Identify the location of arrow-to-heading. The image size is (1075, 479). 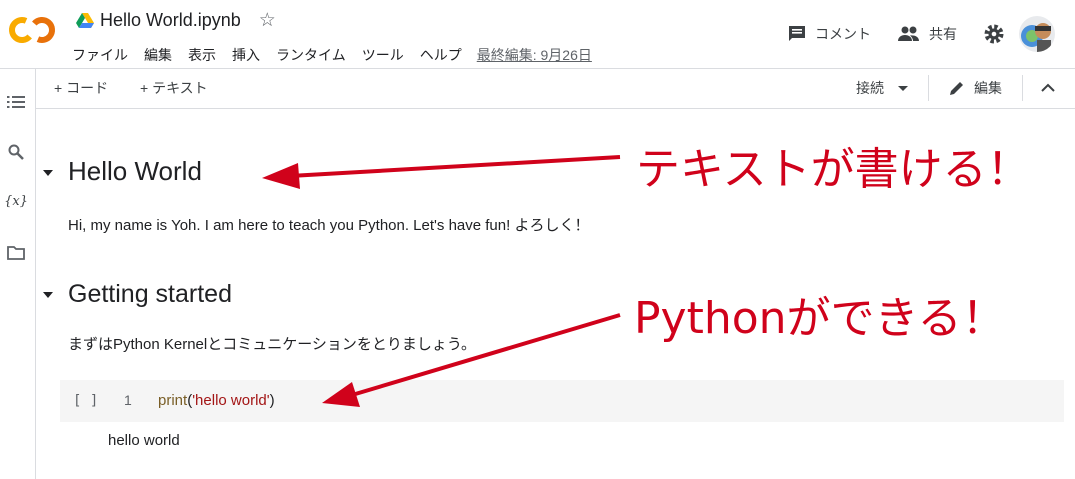
(455, 166).